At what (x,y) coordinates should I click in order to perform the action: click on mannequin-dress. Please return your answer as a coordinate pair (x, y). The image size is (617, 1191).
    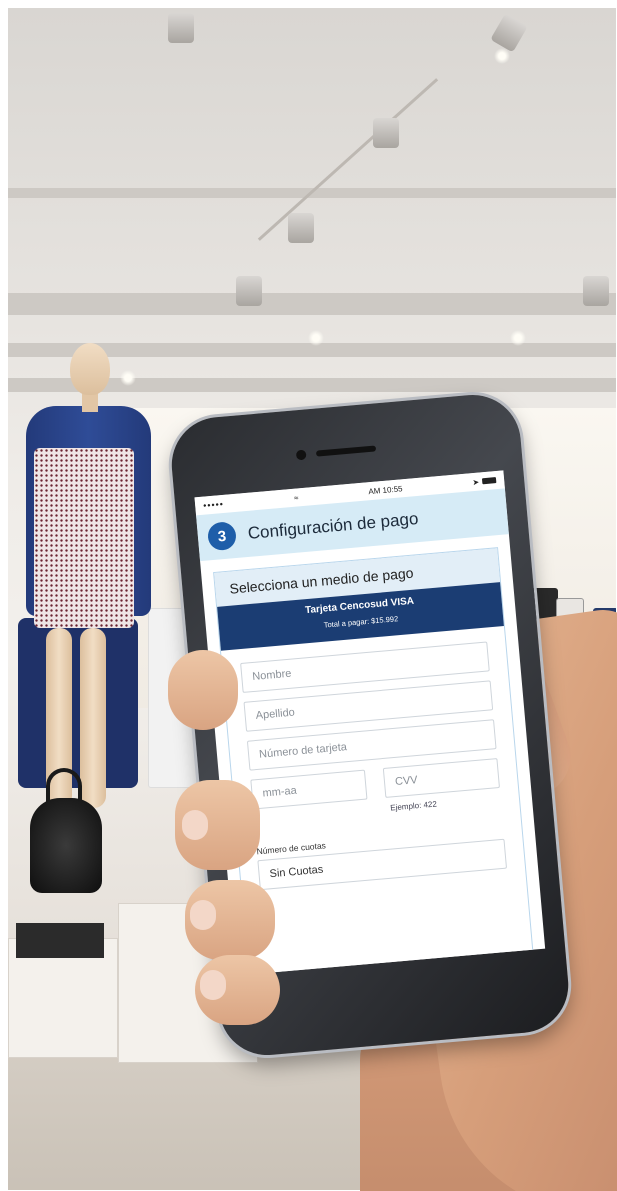
    Looking at the image, I should click on (84, 538).